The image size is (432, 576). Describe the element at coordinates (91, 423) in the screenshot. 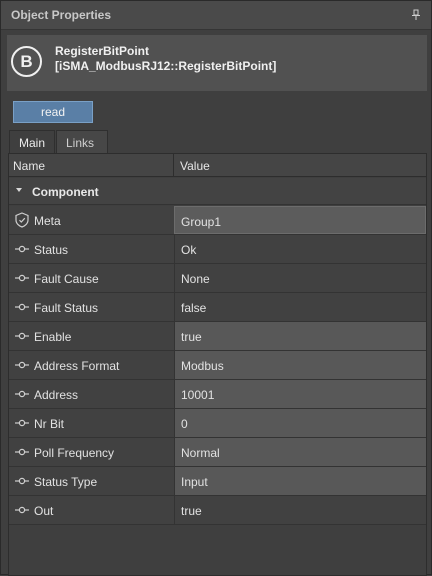

I see `property-name-cell: Nr Bit` at that location.